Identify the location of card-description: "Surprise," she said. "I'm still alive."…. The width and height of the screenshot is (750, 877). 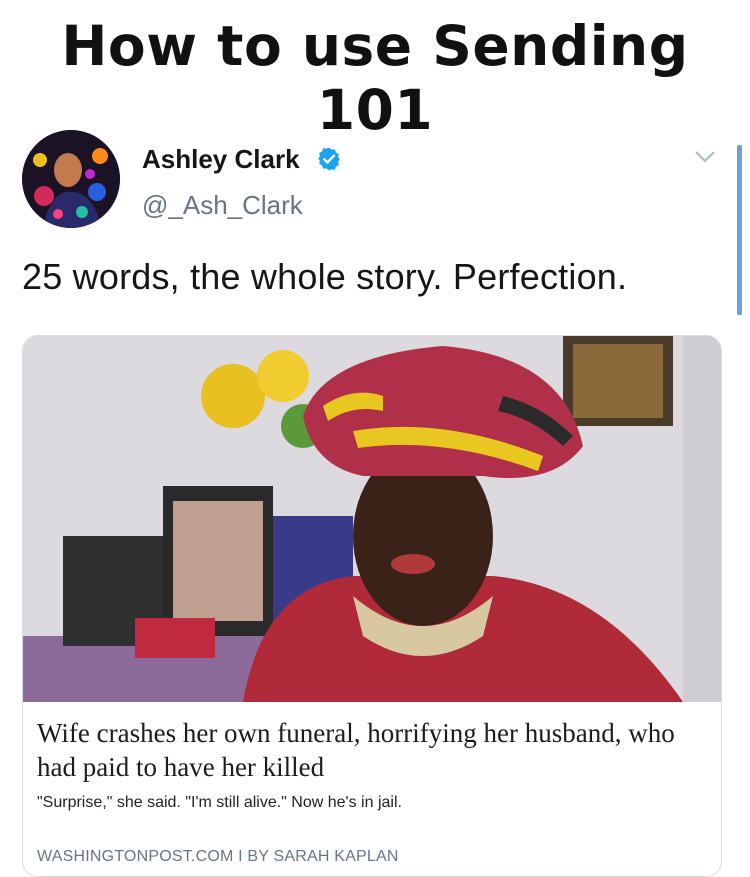
(219, 802).